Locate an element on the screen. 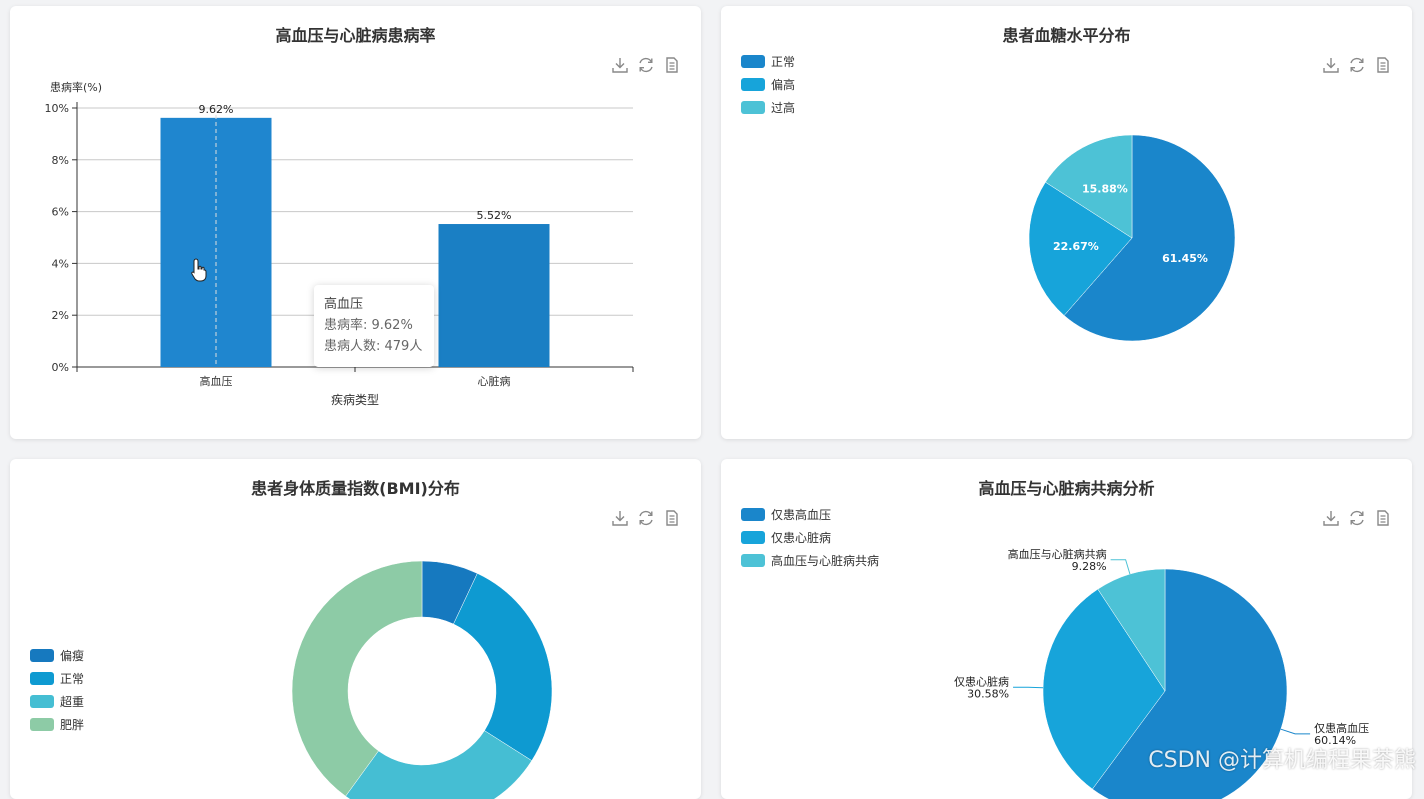 Image resolution: width=1424 pixels, height=799 pixels. y-tick-label: 6% is located at coordinates (60, 212).